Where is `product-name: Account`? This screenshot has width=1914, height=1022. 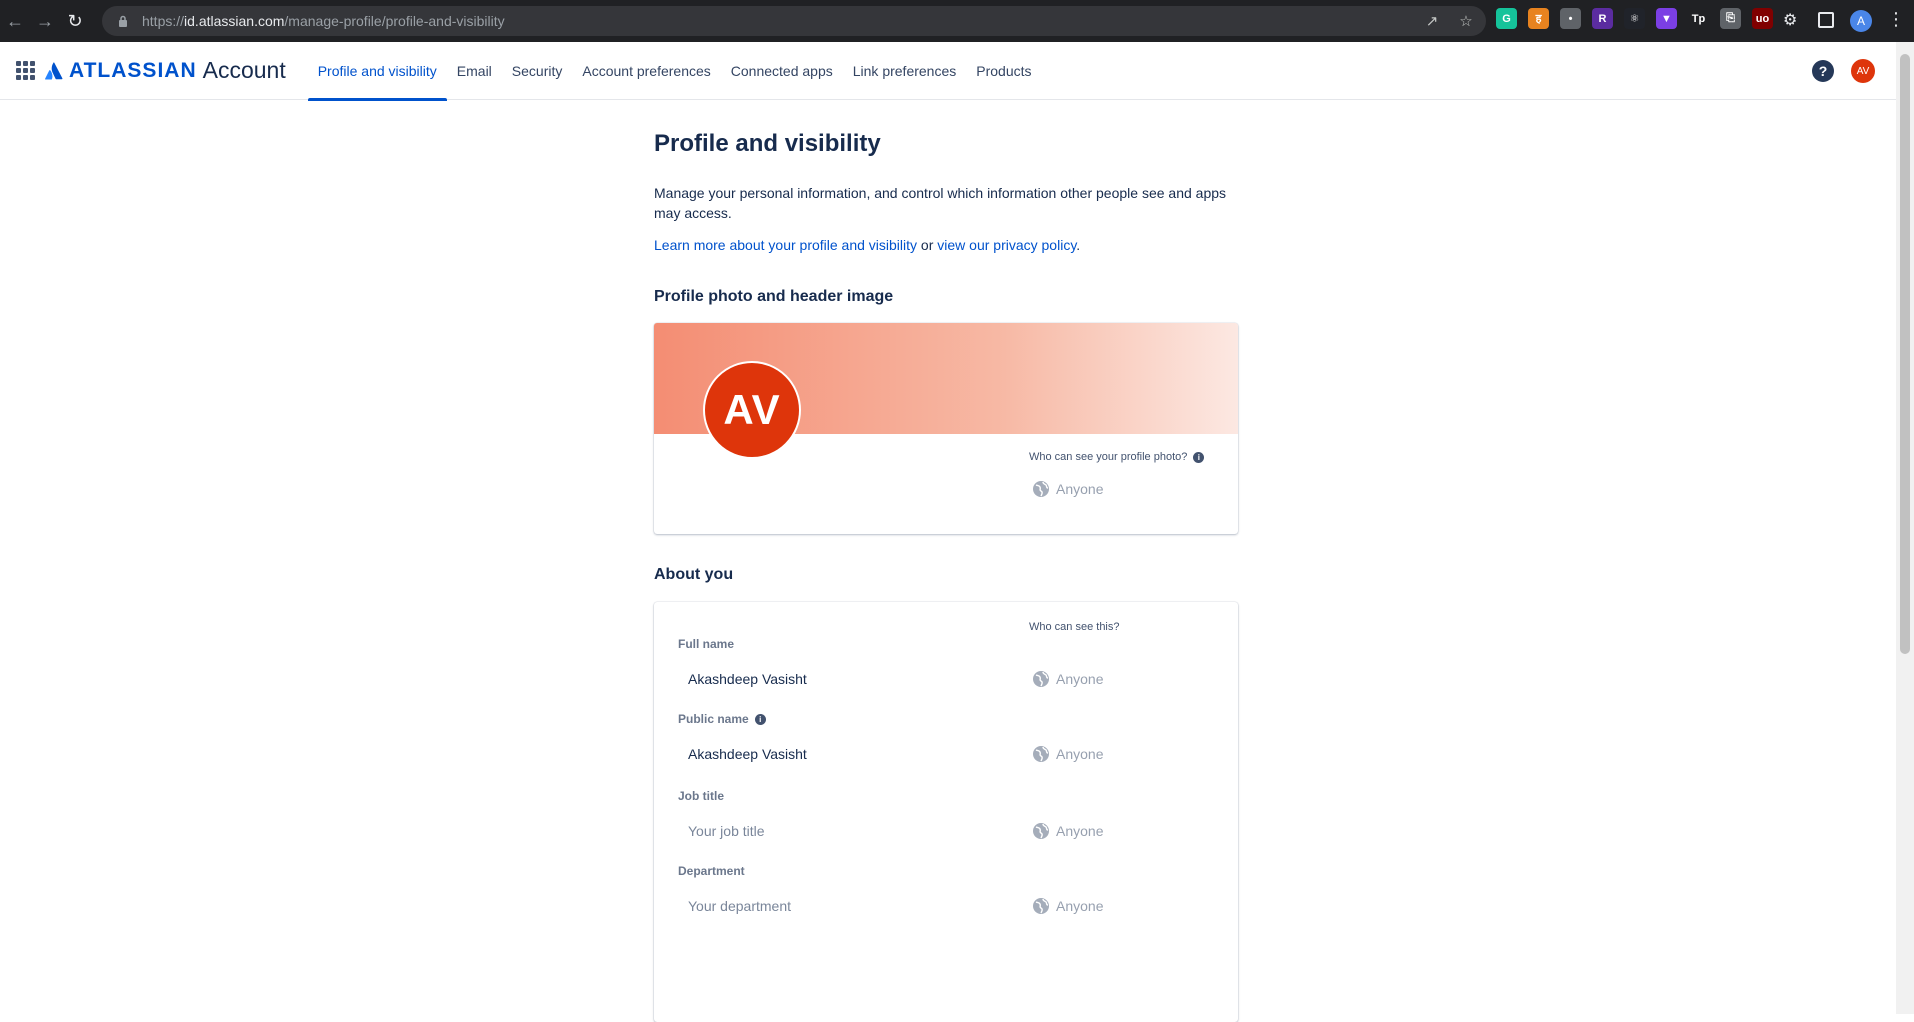 product-name: Account is located at coordinates (244, 70).